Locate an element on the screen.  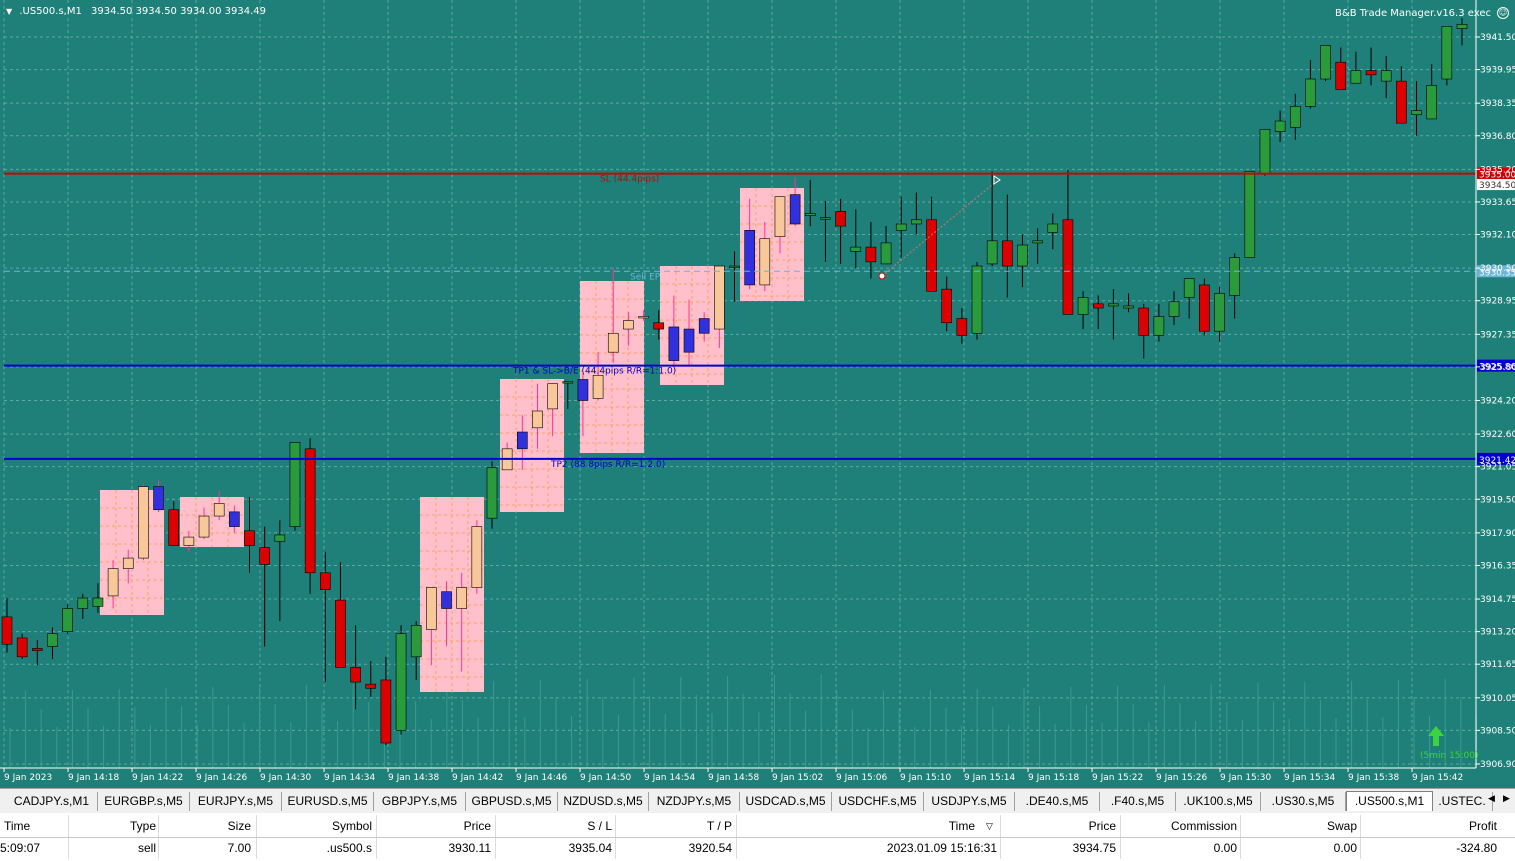
tab-scroll-right-icon: ▶ is located at coordinates (1506, 798).